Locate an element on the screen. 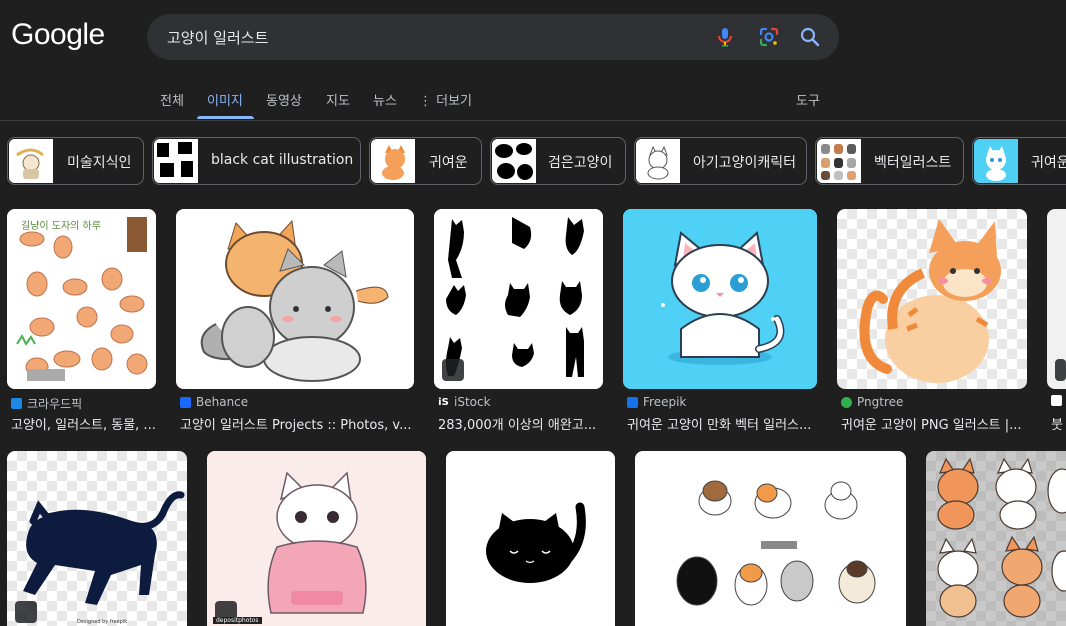  result-thumbnail: depositphotos is located at coordinates (316, 538).